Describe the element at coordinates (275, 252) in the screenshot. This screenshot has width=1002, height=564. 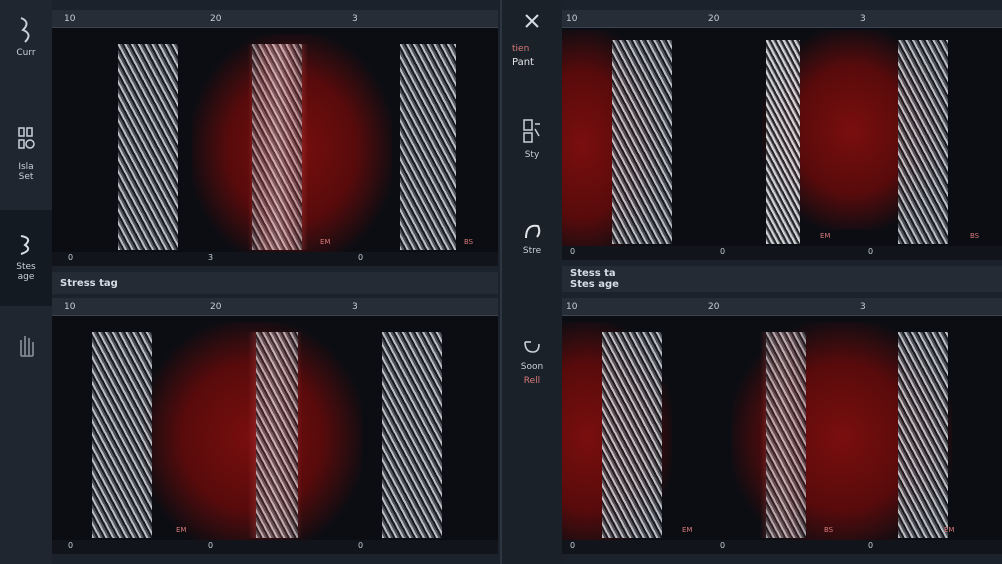
I see `bottom-axis: 0 3 0 EM BS` at that location.